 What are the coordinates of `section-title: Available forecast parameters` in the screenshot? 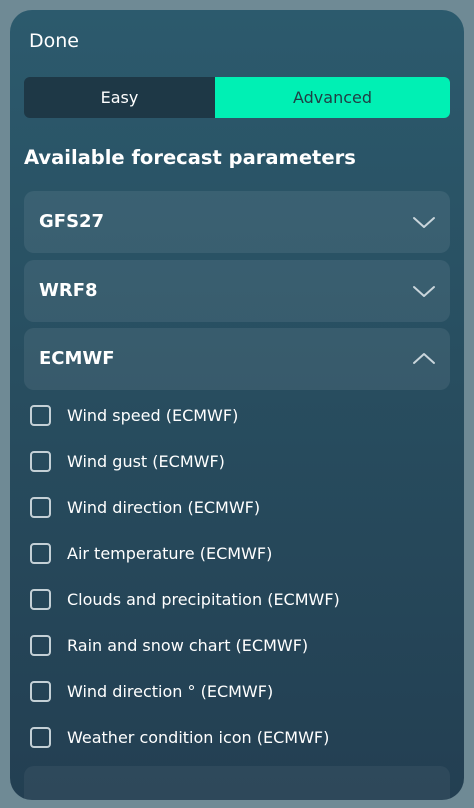 It's located at (190, 157).